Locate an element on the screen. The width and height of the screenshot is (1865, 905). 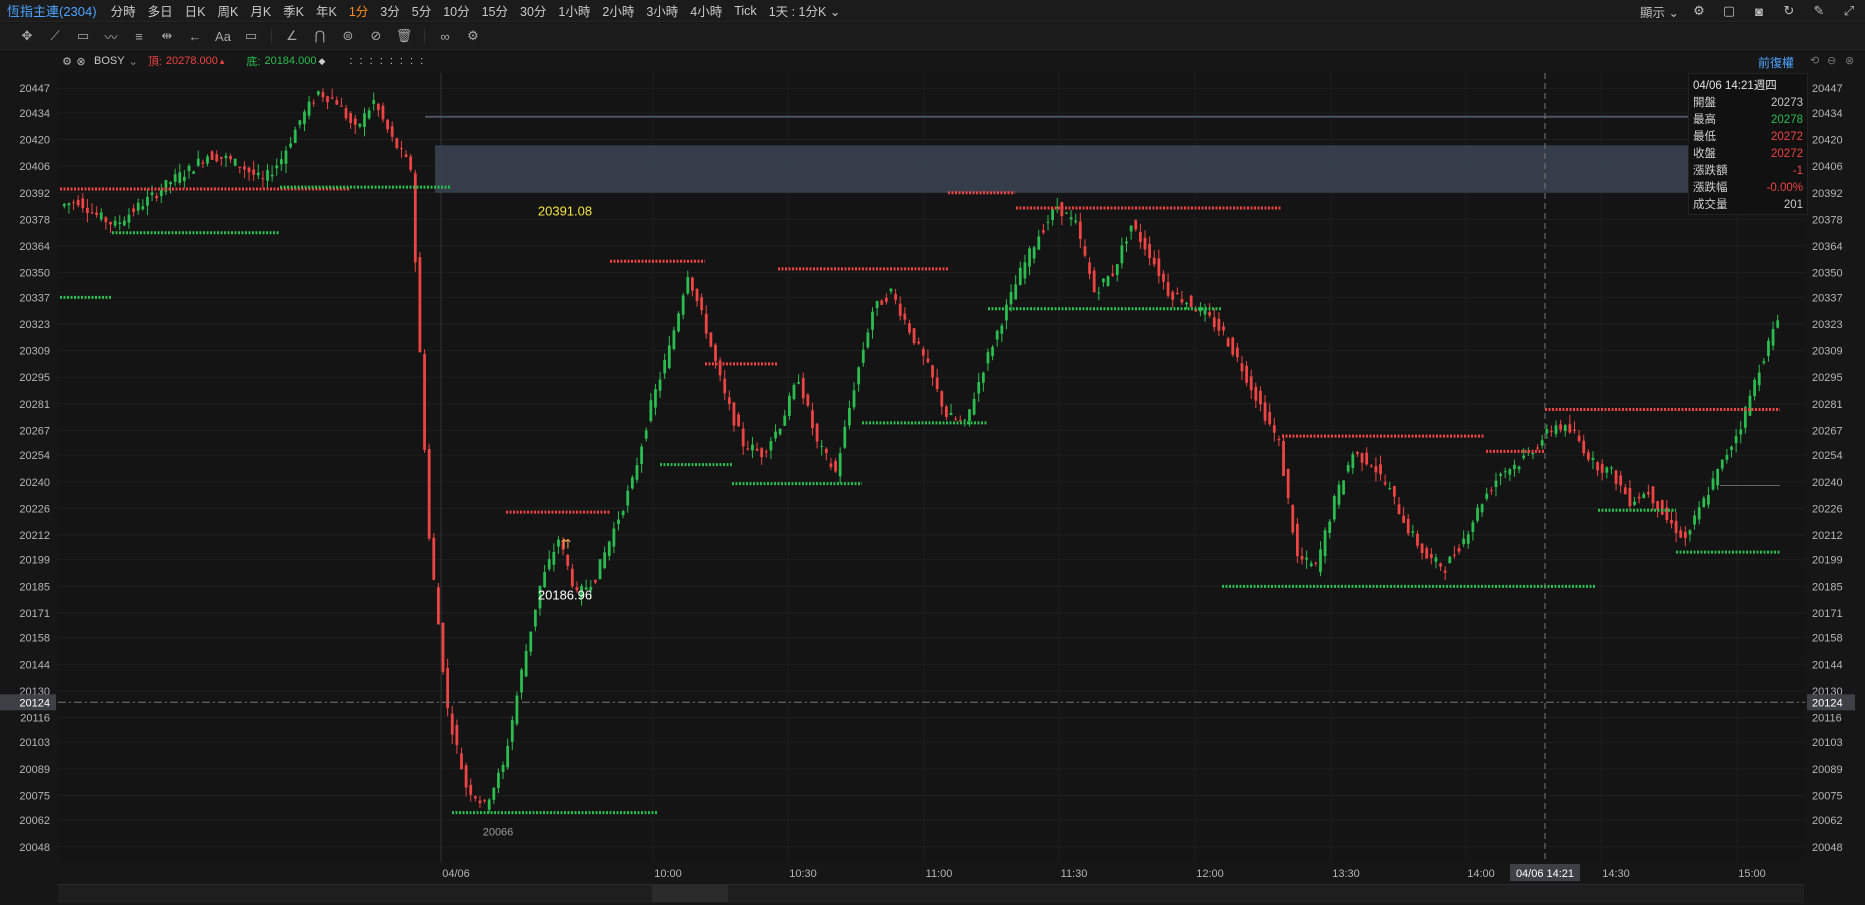
y-tick-label-left: 20447 is located at coordinates (34, 89).